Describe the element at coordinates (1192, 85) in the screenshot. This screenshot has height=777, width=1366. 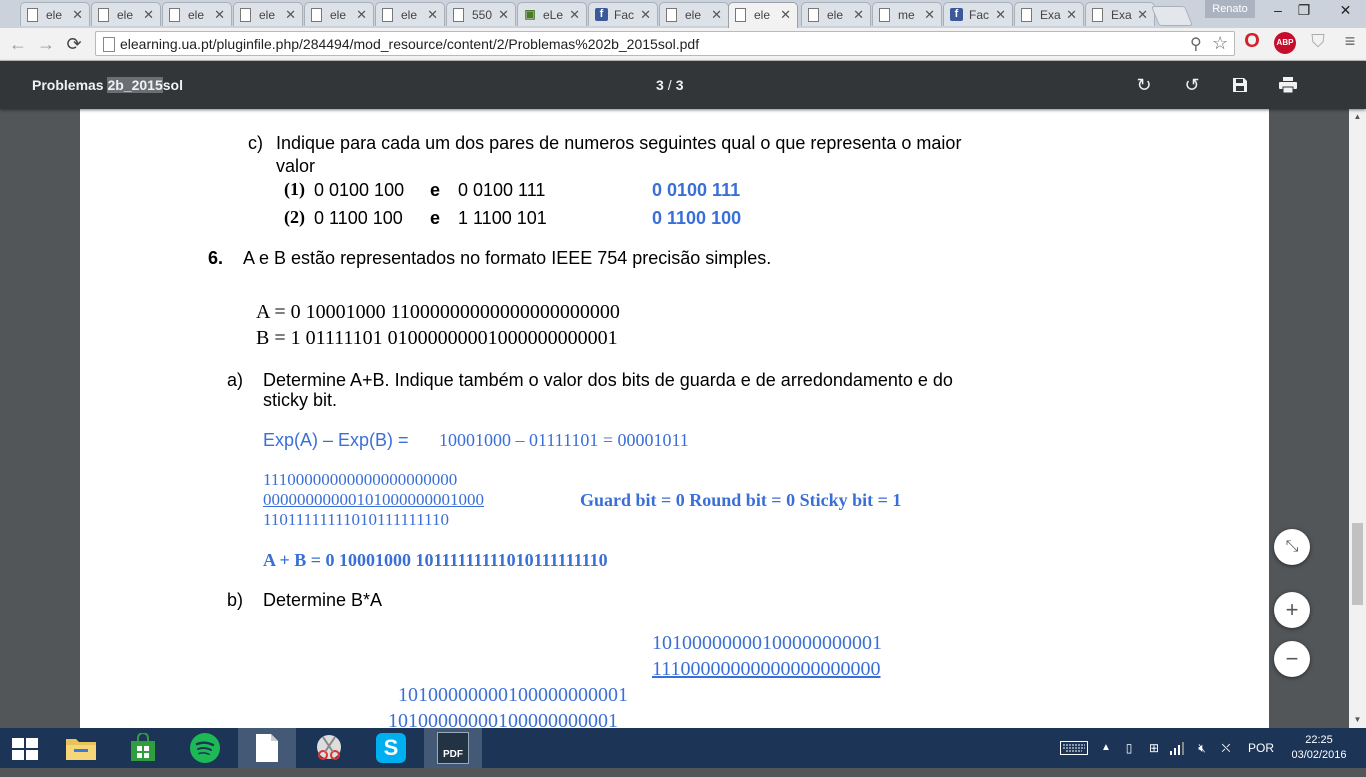
I see `rotate-counterclockwise-icon: ↺` at that location.